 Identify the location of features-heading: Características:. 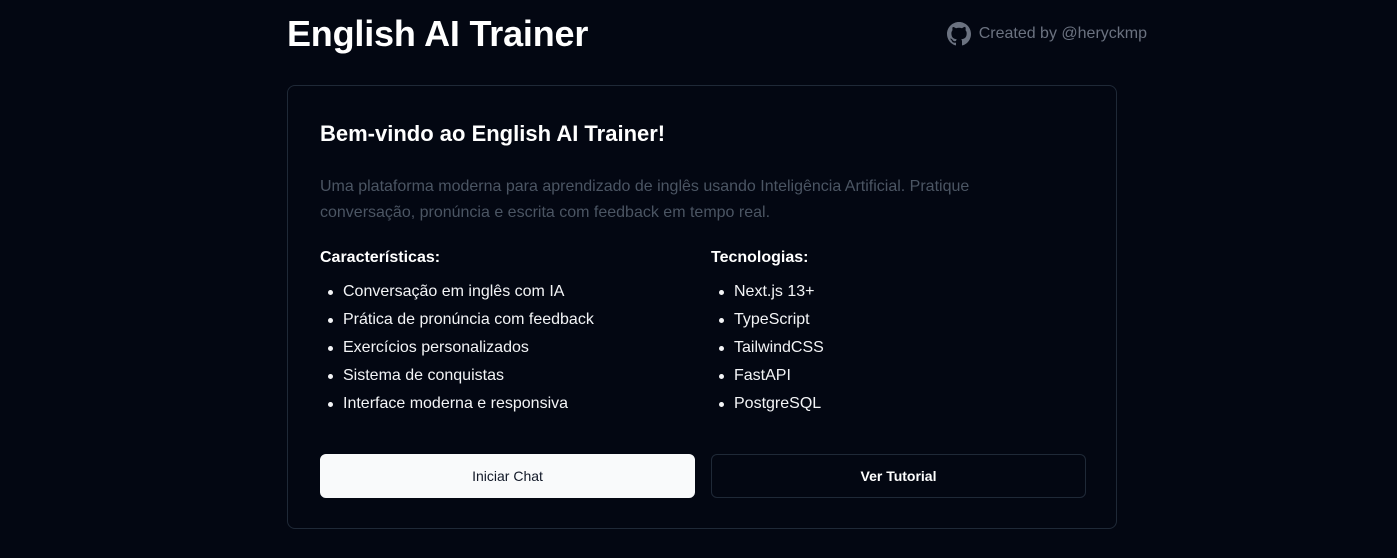
(380, 257).